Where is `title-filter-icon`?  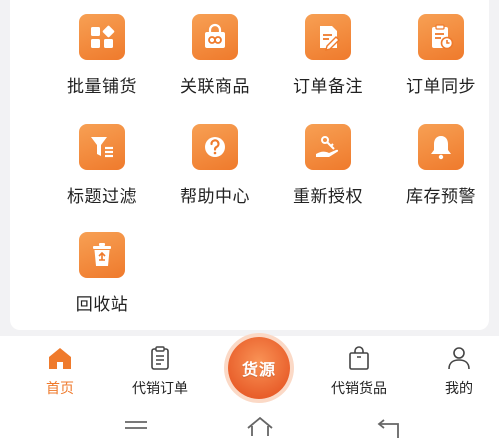 title-filter-icon is located at coordinates (102, 147).